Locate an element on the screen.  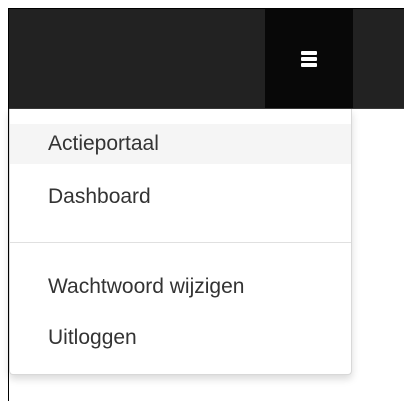
menu-divider is located at coordinates (180, 242).